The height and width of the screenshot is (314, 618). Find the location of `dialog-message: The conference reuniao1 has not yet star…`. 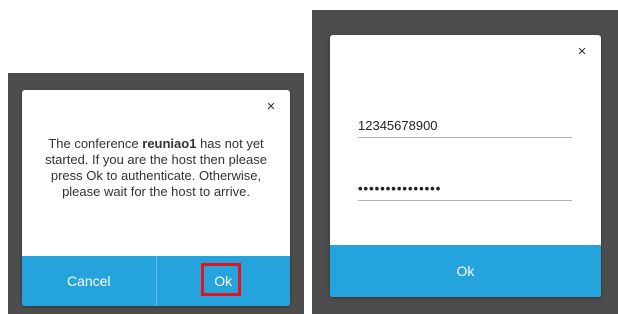

dialog-message: The conference reuniao1 has not yet star… is located at coordinates (156, 168).